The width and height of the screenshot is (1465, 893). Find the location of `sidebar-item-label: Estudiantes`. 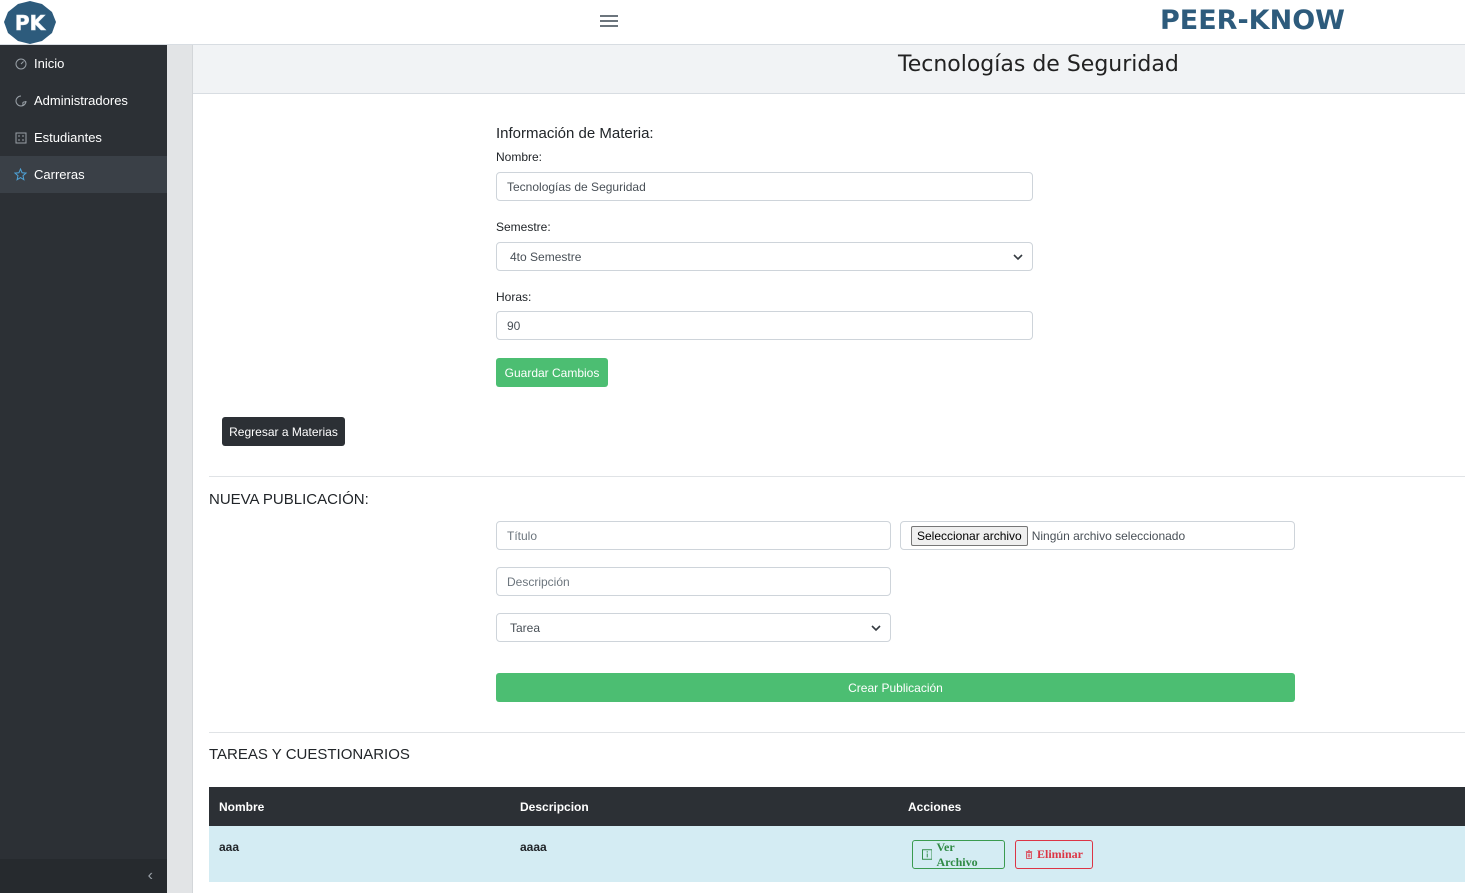

sidebar-item-label: Estudiantes is located at coordinates (68, 137).